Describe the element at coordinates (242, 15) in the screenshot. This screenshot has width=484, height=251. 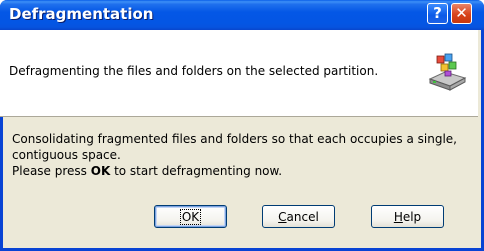
I see `title-bar: Defragmentation ? ✕` at that location.